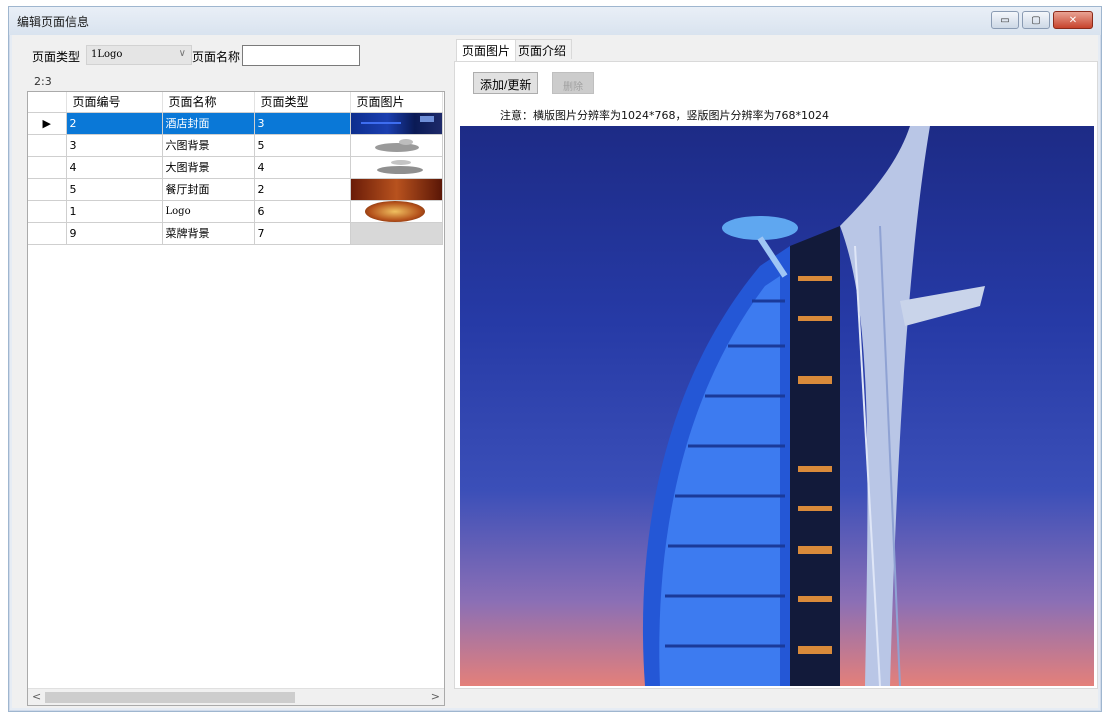 Image resolution: width=1108 pixels, height=716 pixels. Describe the element at coordinates (114, 102) in the screenshot. I see `column-header-id: 页面编号` at that location.